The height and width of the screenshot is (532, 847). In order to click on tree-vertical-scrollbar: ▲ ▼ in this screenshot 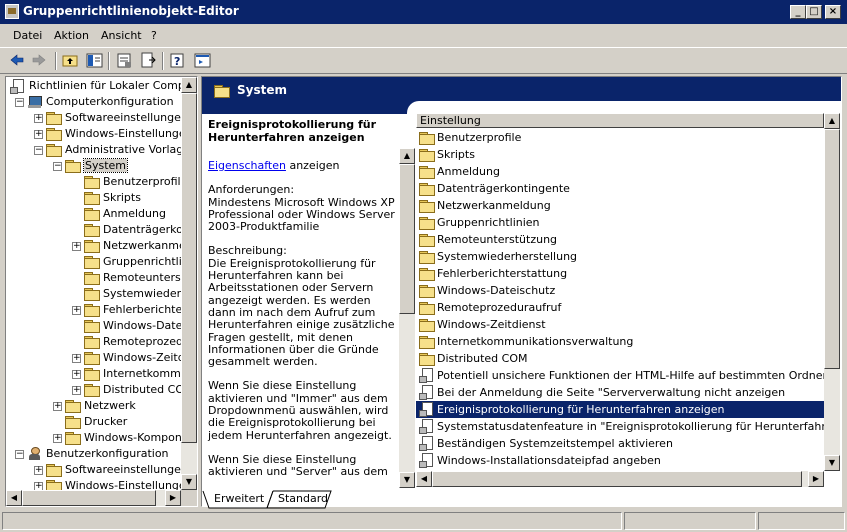, I will do `click(189, 283)`.